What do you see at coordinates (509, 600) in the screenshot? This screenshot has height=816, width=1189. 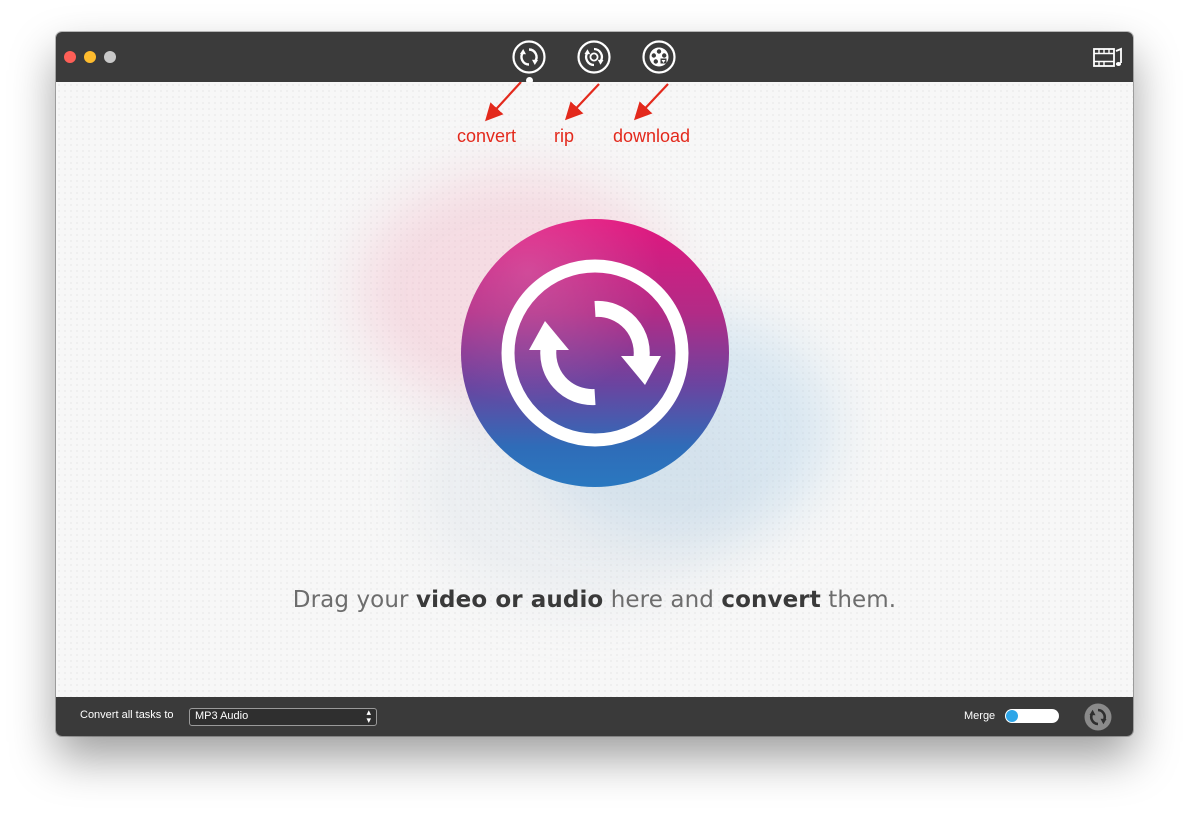 I see `drop-text-bold: video or audio` at bounding box center [509, 600].